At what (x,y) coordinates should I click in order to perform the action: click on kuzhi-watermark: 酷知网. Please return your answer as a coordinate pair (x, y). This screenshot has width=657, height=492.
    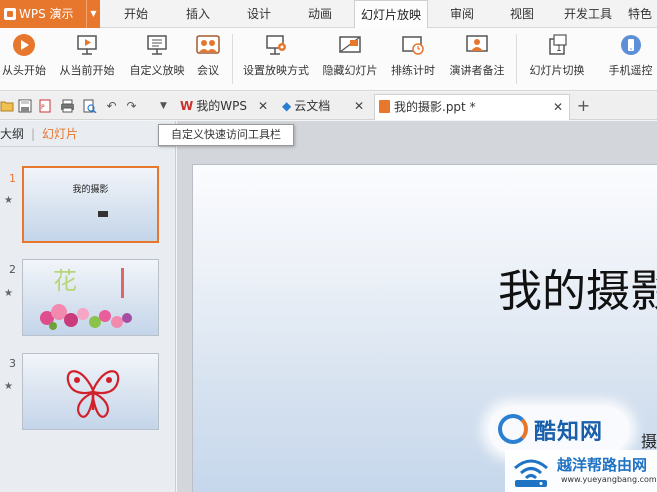
    Looking at the image, I should click on (559, 430).